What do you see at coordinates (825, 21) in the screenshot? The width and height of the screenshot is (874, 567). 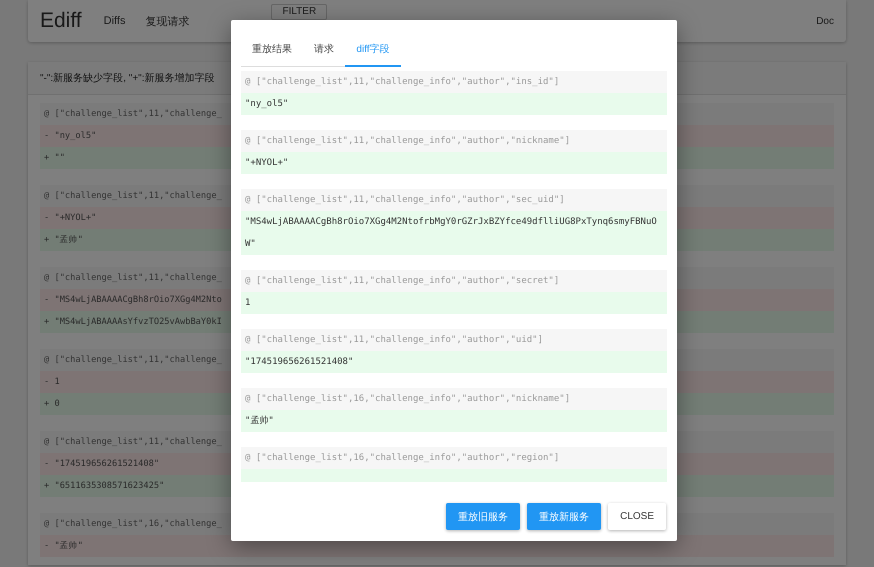 I see `doc-link: Doc` at bounding box center [825, 21].